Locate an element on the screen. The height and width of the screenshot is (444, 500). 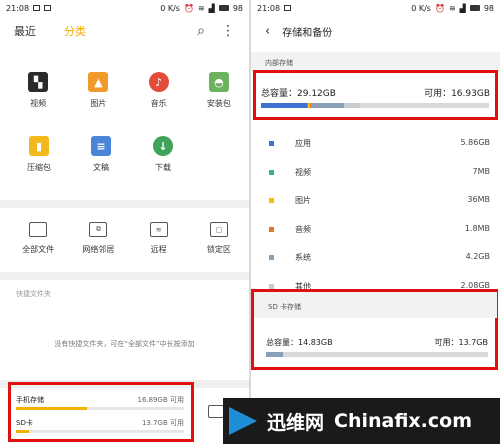
category-label: 安装包 is located at coordinates (218, 103).